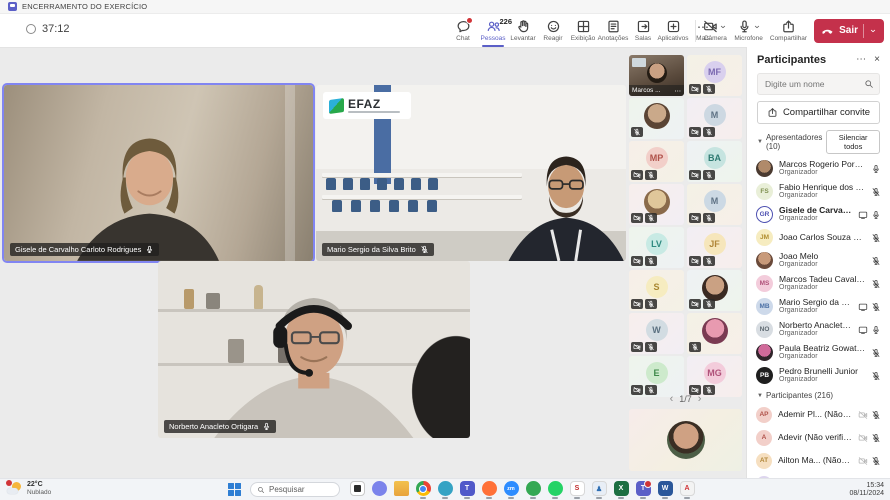 This screenshot has height=500, width=890. I want to click on taskbar-search: Pesquisar, so click(295, 489).